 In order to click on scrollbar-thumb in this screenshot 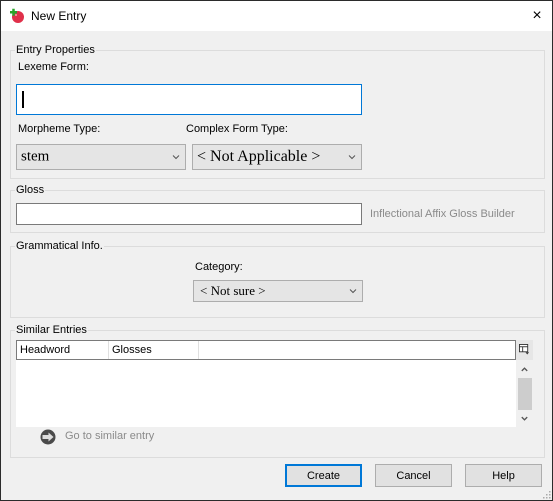, I will do `click(525, 394)`.